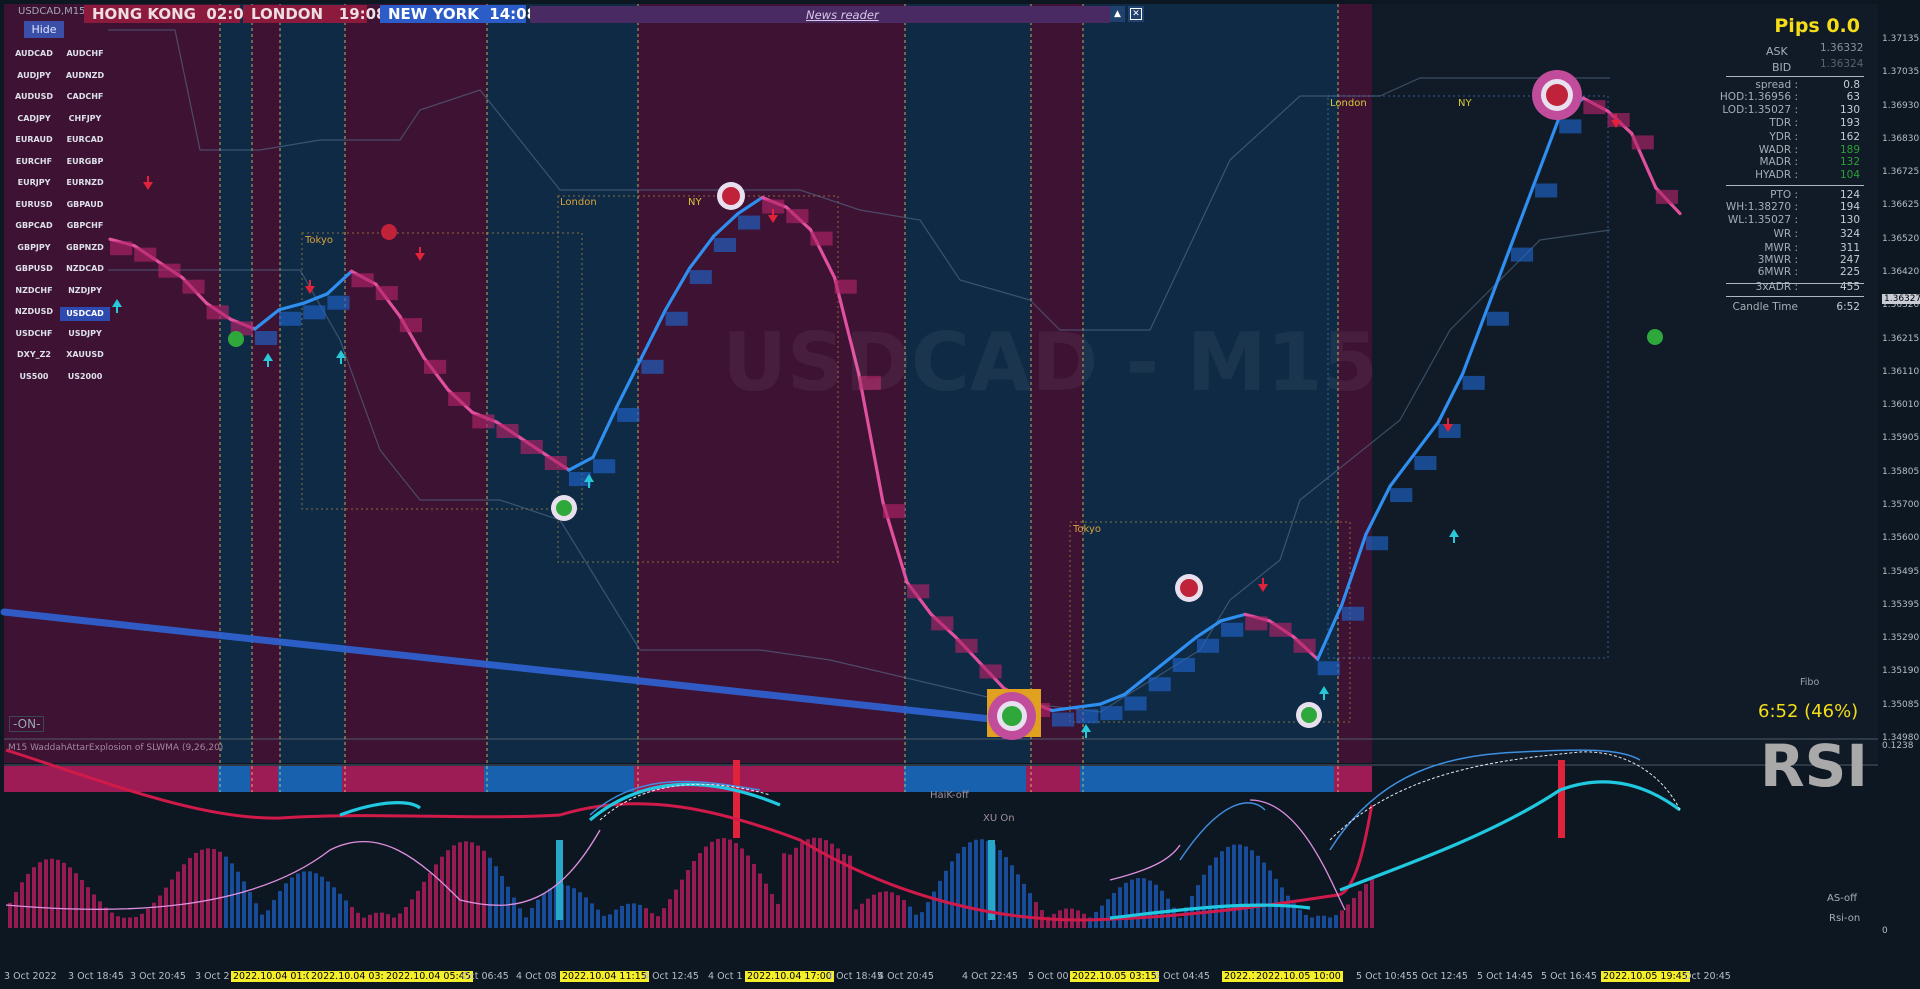 The image size is (1920, 989). Describe the element at coordinates (44, 29) in the screenshot. I see `hide-button: Hide` at that location.